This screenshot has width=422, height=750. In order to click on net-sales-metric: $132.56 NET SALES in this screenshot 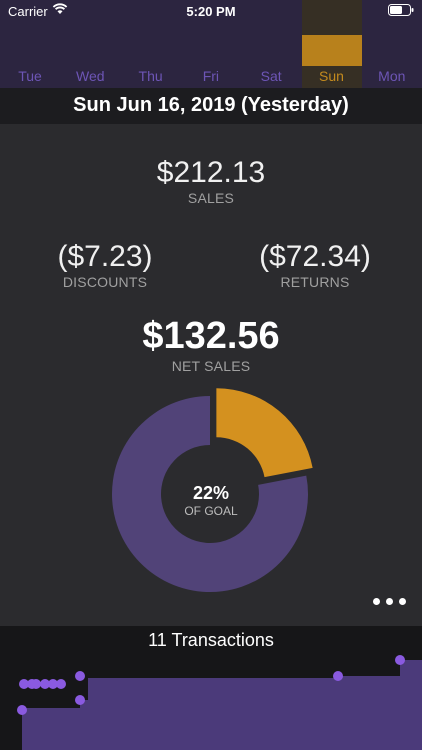, I will do `click(211, 344)`.